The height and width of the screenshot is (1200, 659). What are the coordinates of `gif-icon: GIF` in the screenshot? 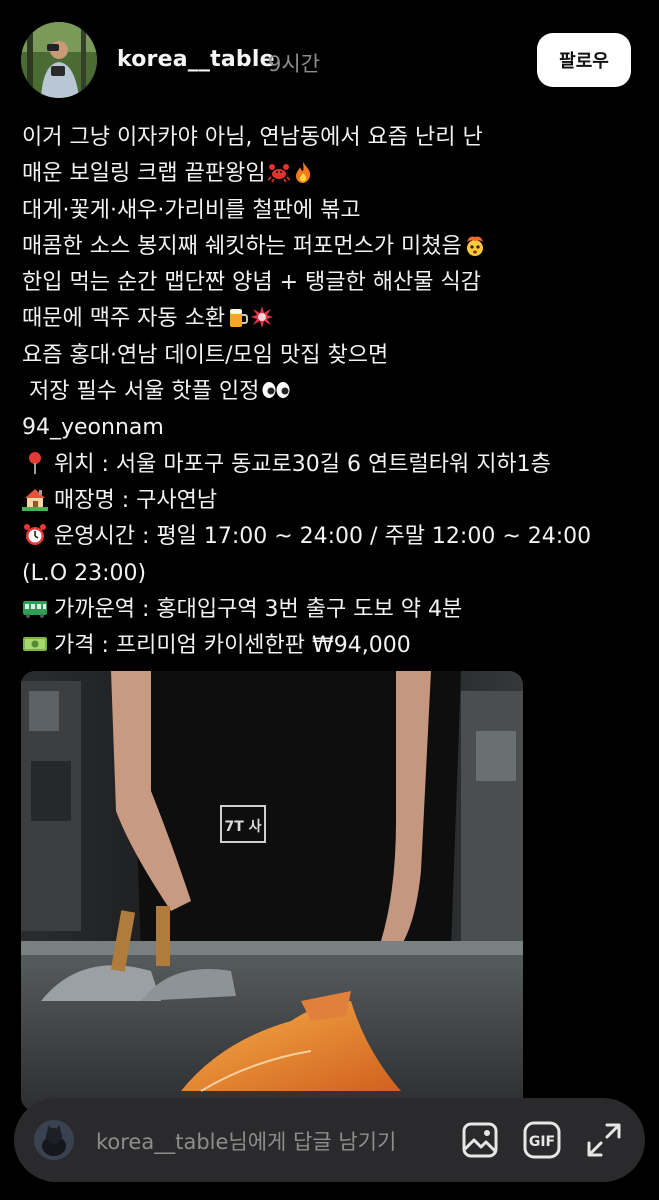 It's located at (542, 1140).